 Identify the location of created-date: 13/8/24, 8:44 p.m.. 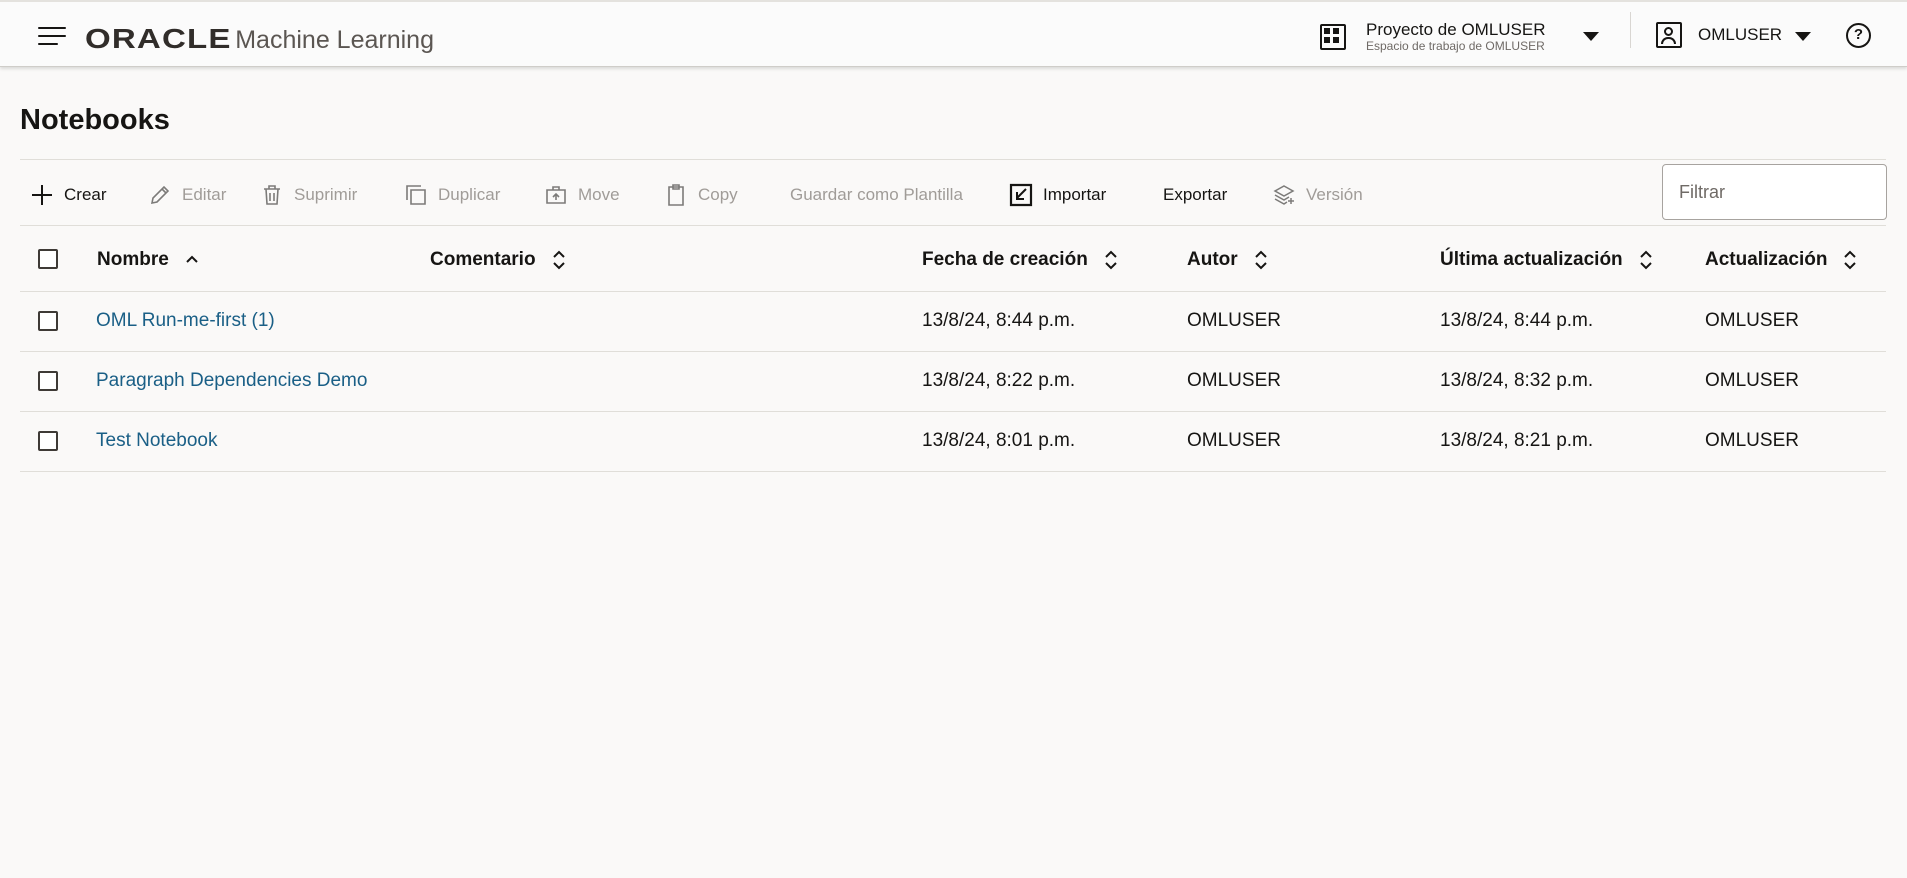
(999, 320).